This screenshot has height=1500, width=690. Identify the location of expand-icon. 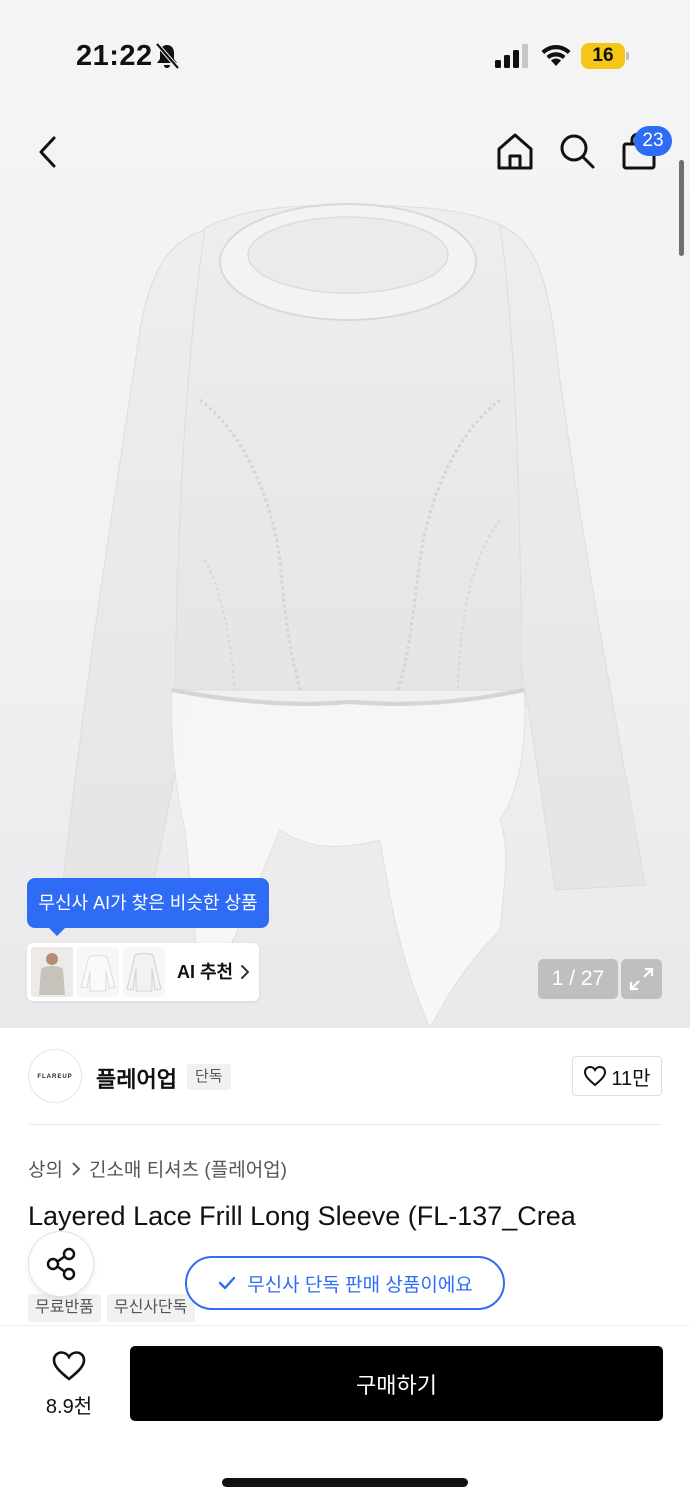
(641, 979).